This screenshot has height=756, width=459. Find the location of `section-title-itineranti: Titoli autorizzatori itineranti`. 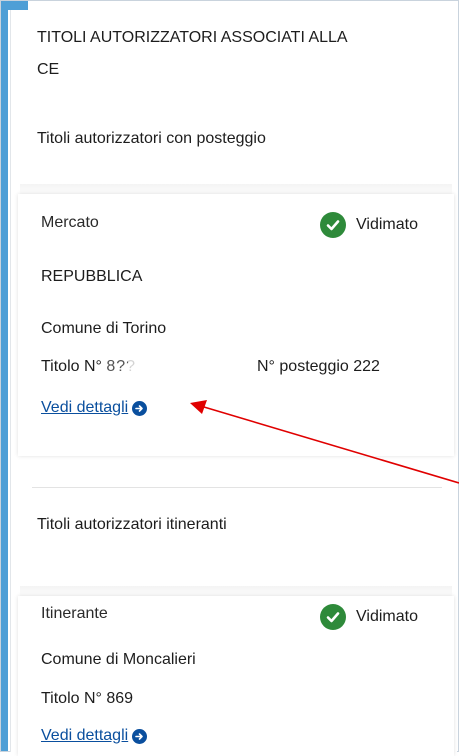

section-title-itineranti: Titoli autorizzatori itineranti is located at coordinates (132, 524).